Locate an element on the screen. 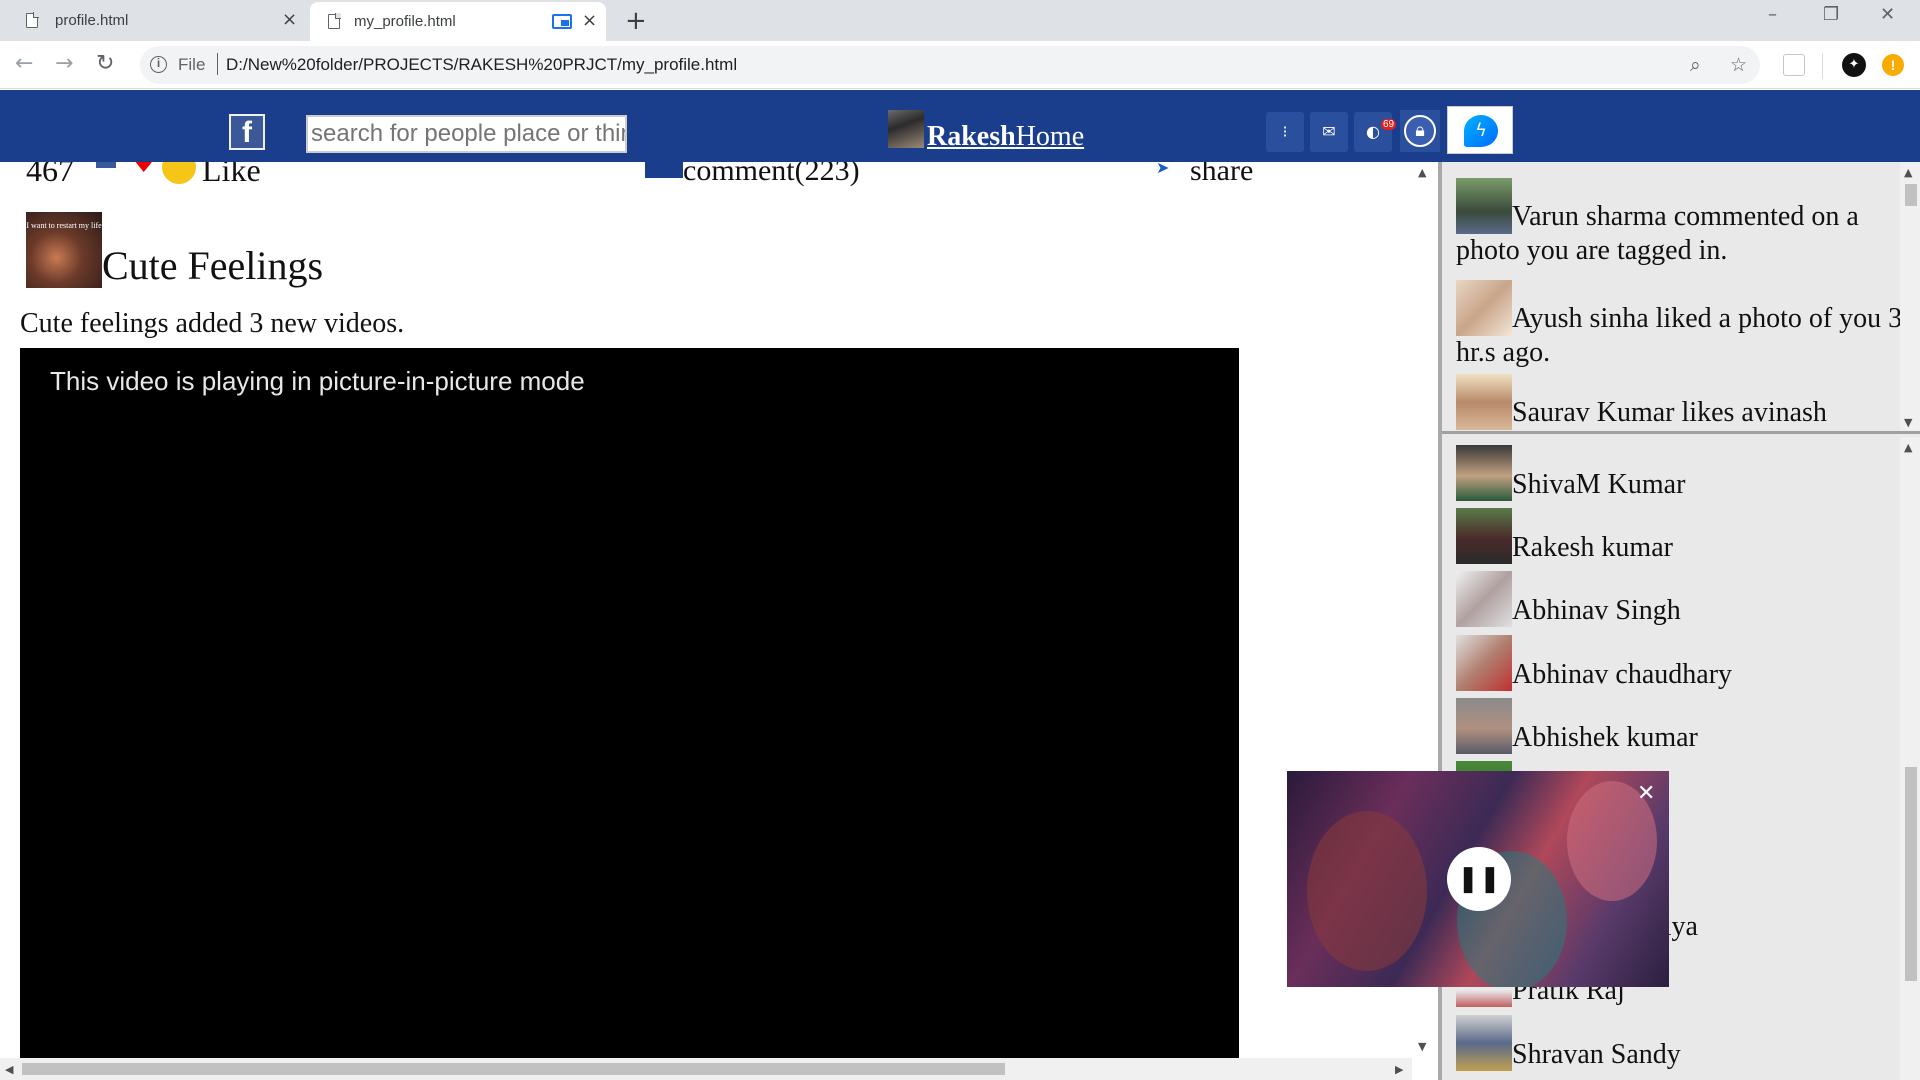  pause-button: ❚❚ is located at coordinates (1479, 879).